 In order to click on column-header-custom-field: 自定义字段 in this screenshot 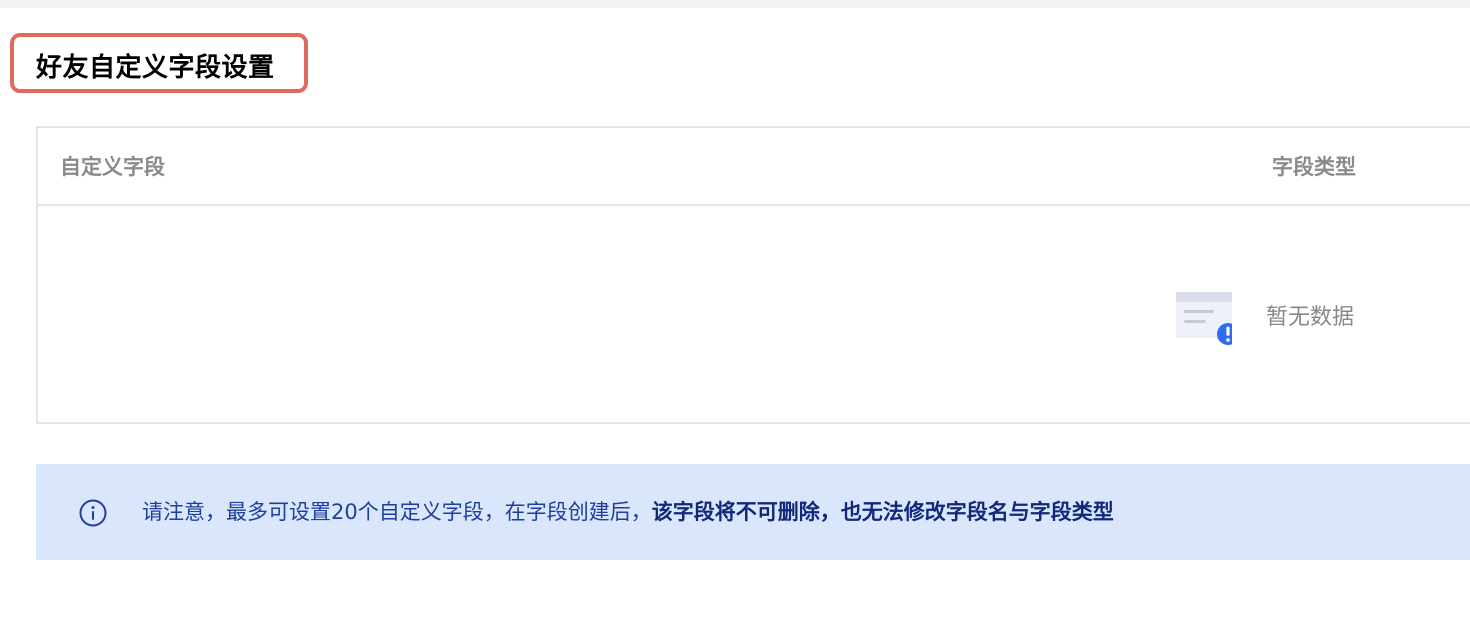, I will do `click(112, 167)`.